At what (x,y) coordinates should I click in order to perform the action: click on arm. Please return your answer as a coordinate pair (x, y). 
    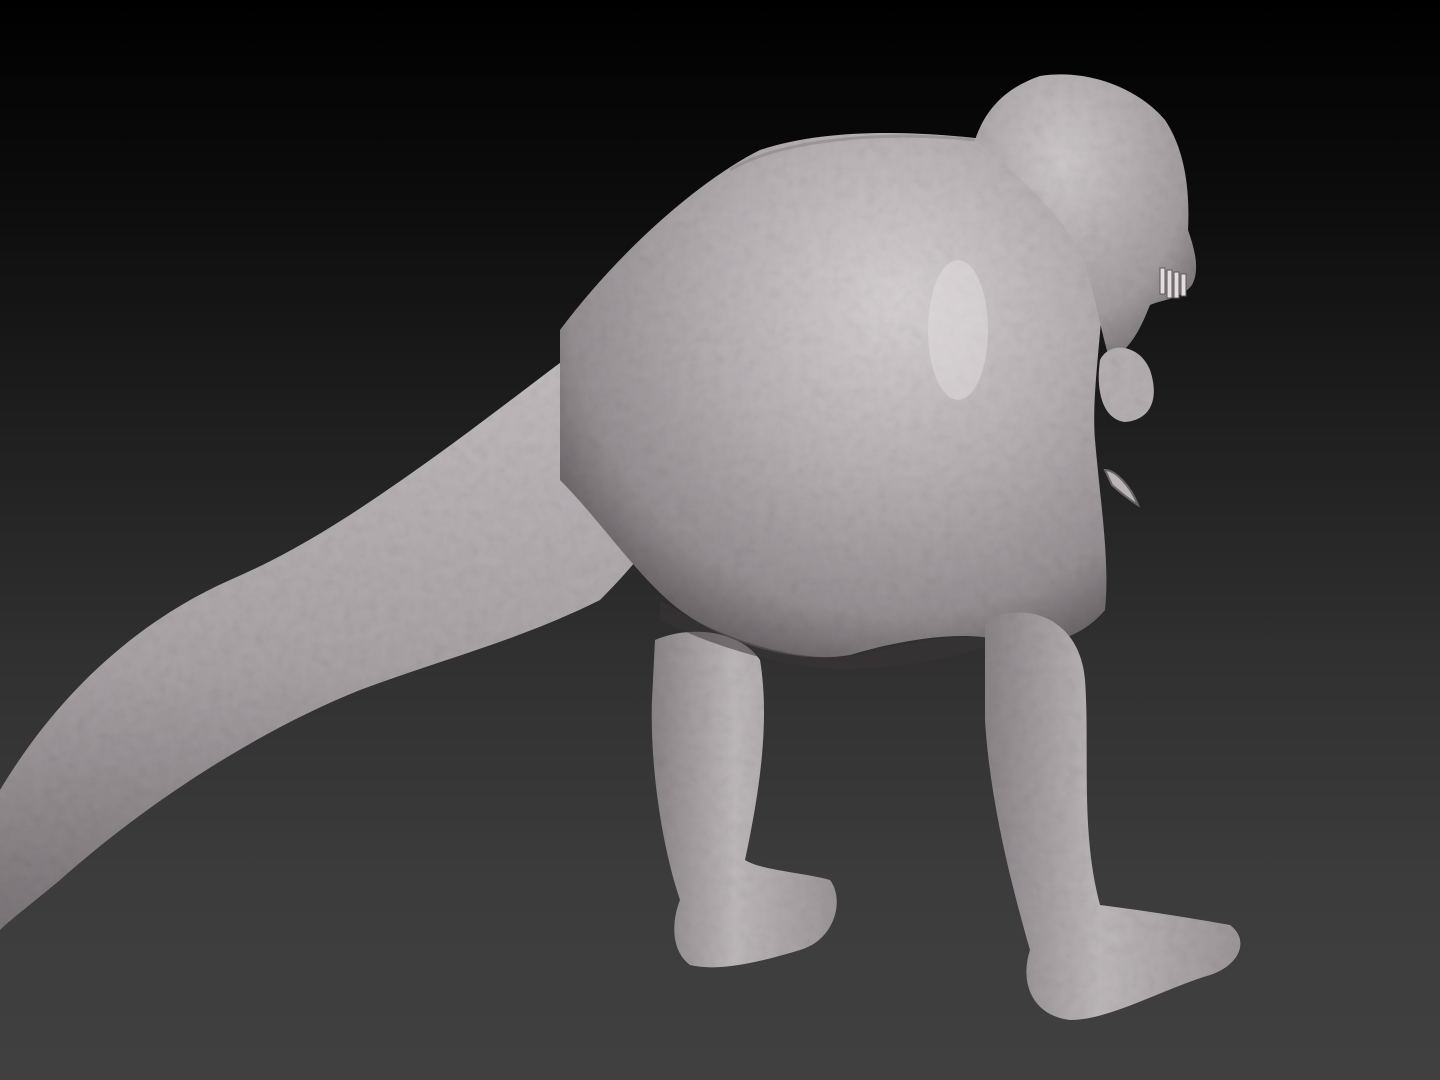
    Looking at the image, I should click on (1122, 488).